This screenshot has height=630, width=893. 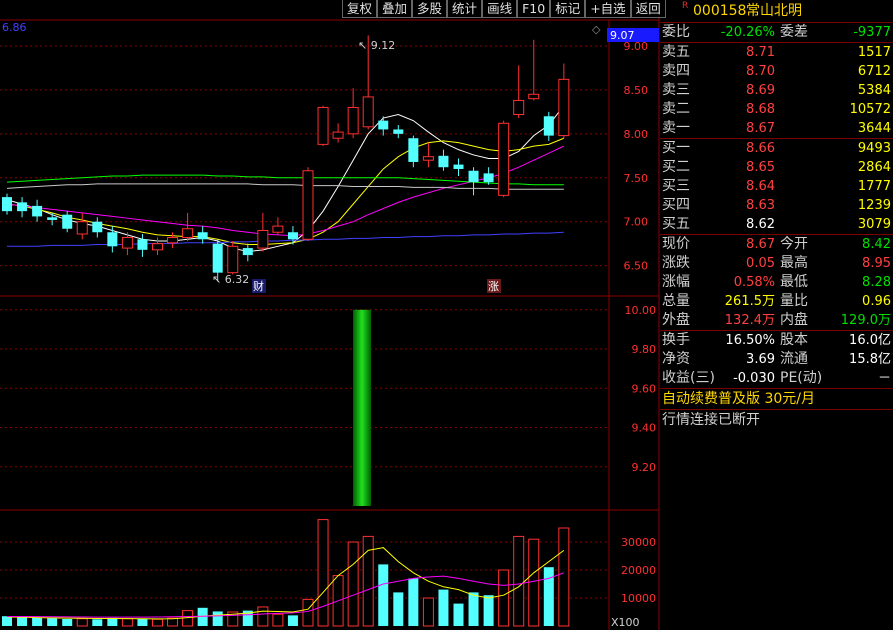 I want to click on subscription-ad: 自动续费普及版 30元/月, so click(x=776, y=399).